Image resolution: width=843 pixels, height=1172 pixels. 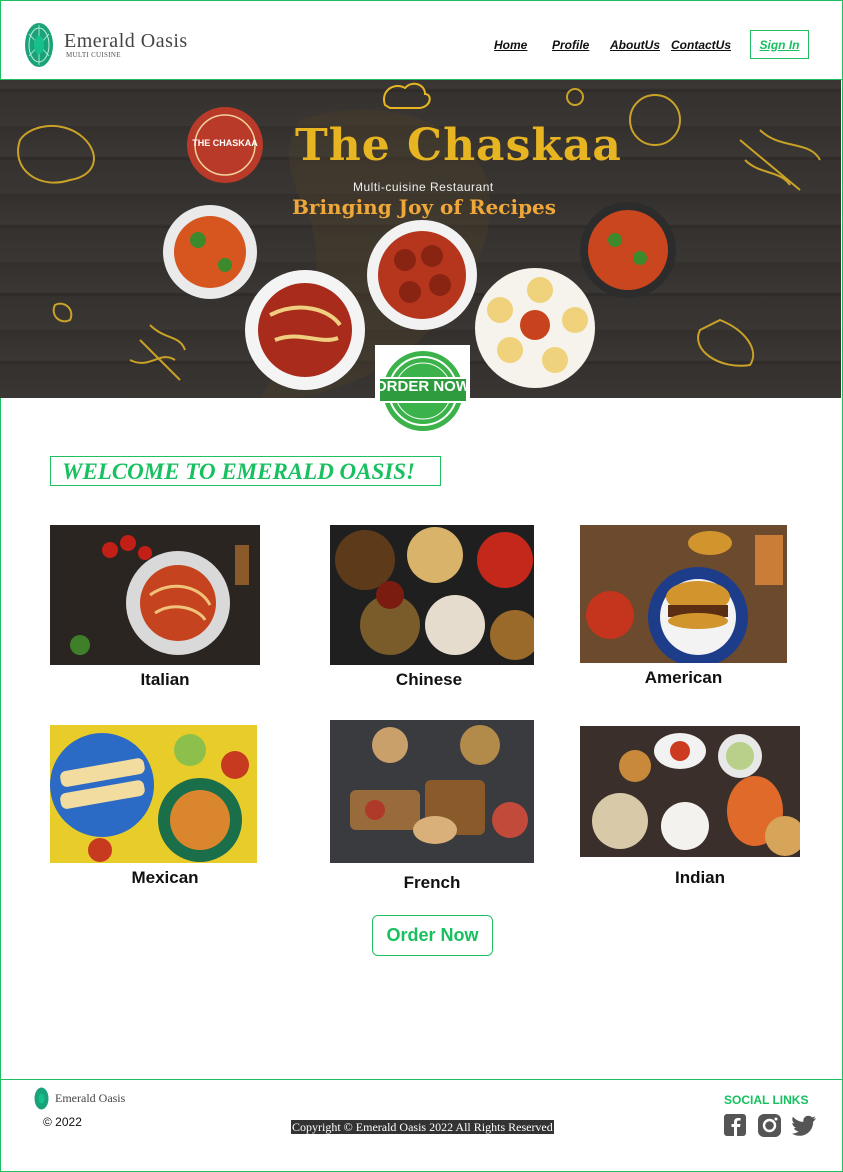 What do you see at coordinates (635, 45) in the screenshot?
I see `nav-aboutus: AboutUs` at bounding box center [635, 45].